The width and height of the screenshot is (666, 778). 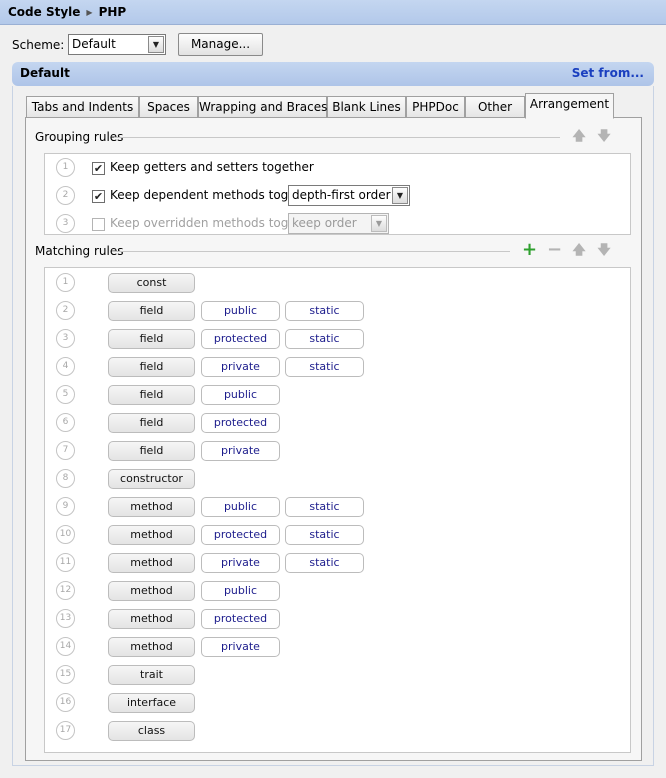 What do you see at coordinates (94, 44) in the screenshot?
I see `scheme-select-value: Default` at bounding box center [94, 44].